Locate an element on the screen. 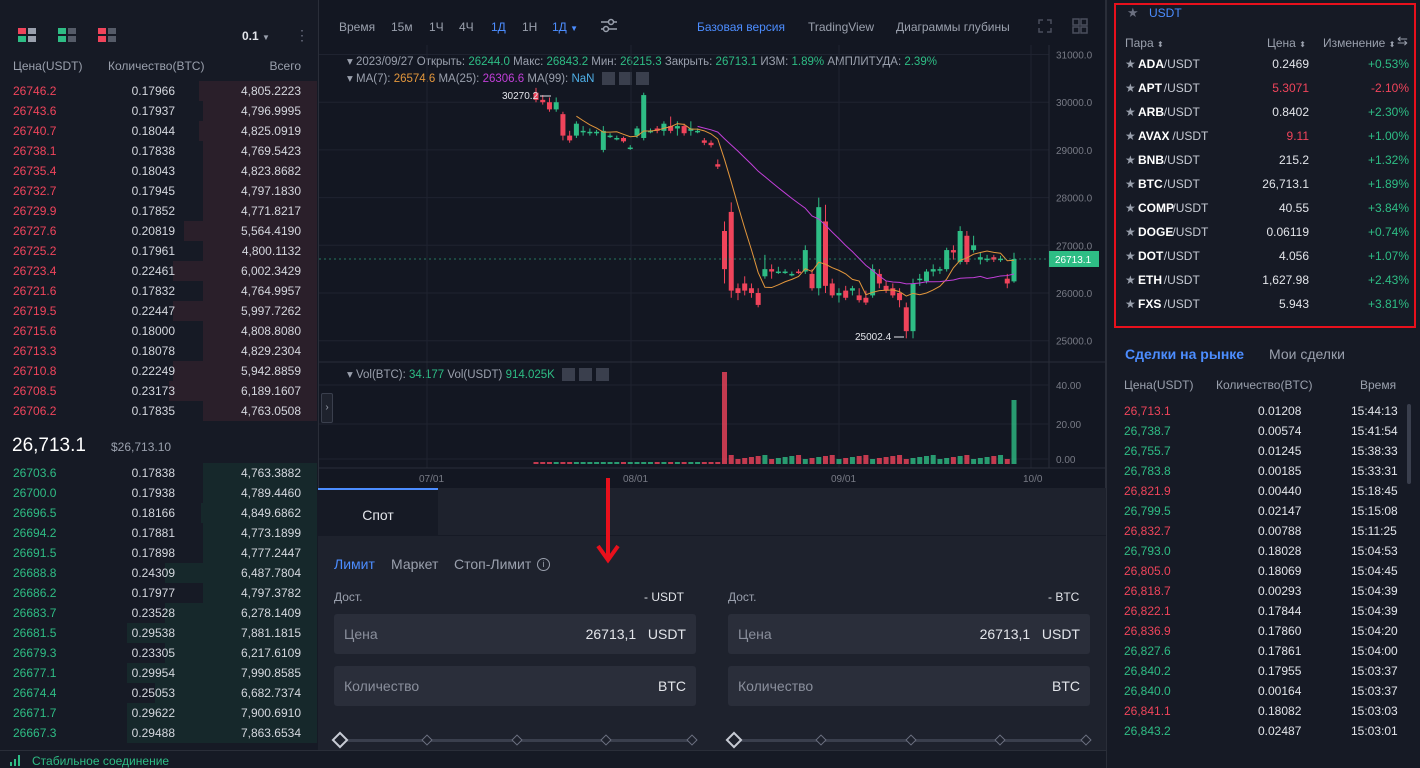 Image resolution: width=1420 pixels, height=768 pixels. orderbook-row: 26723.4 0.22461 6,002.3429 is located at coordinates (158, 271).